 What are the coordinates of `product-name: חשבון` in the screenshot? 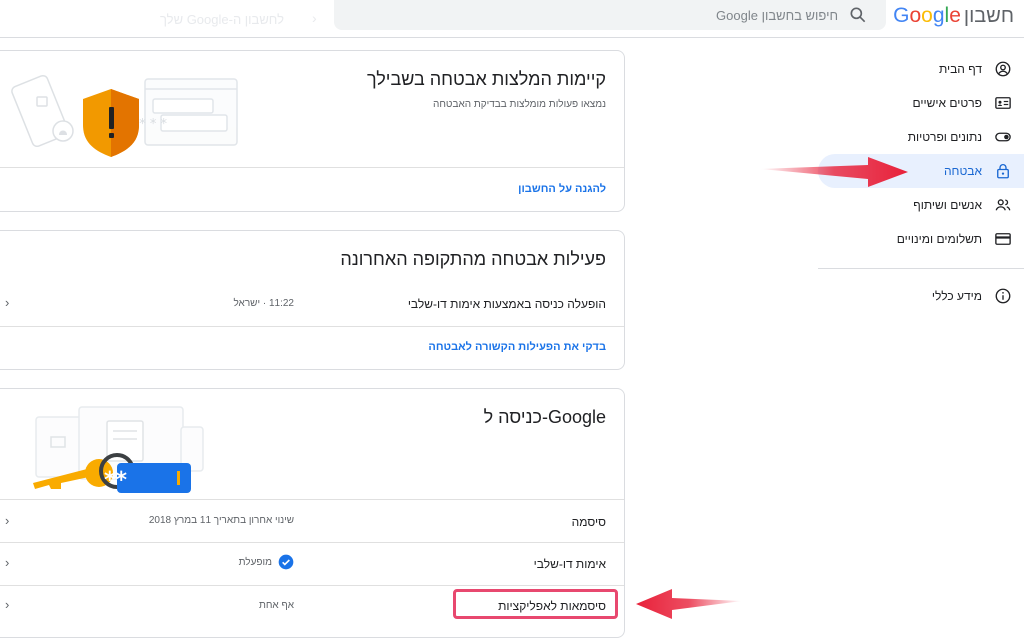 It's located at (988, 15).